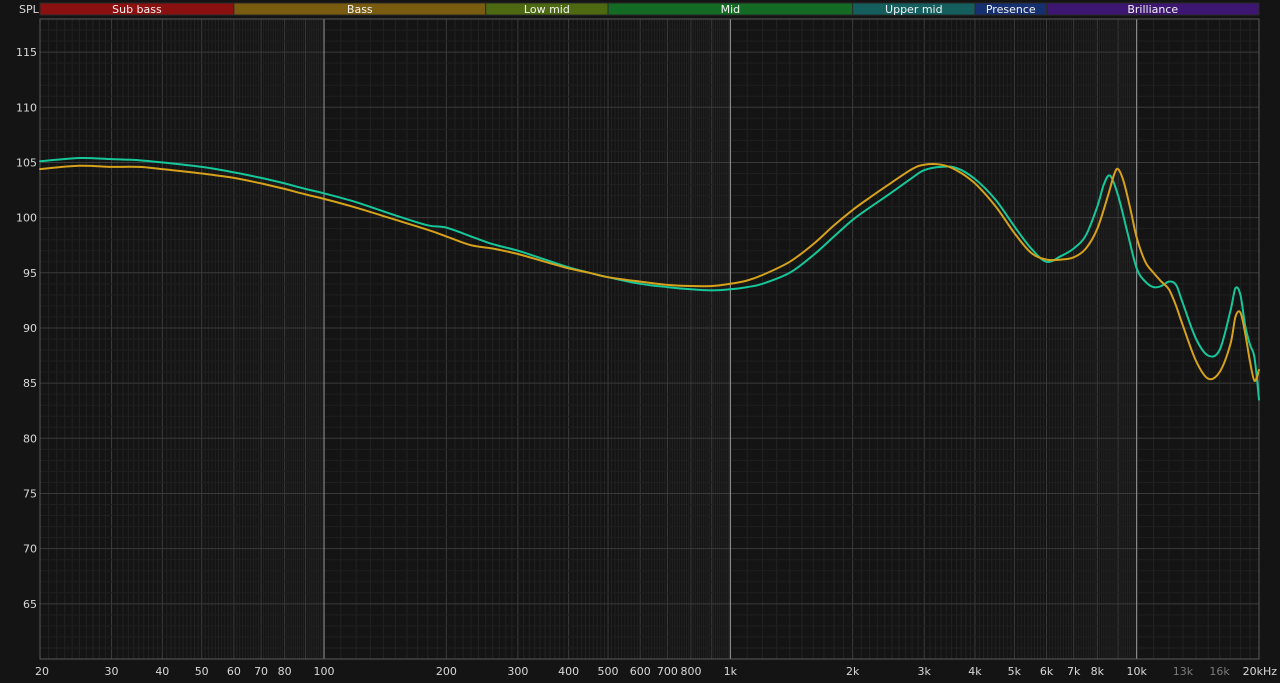 This screenshot has width=1280, height=683. What do you see at coordinates (608, 671) in the screenshot?
I see `x-tick-label: 500` at bounding box center [608, 671].